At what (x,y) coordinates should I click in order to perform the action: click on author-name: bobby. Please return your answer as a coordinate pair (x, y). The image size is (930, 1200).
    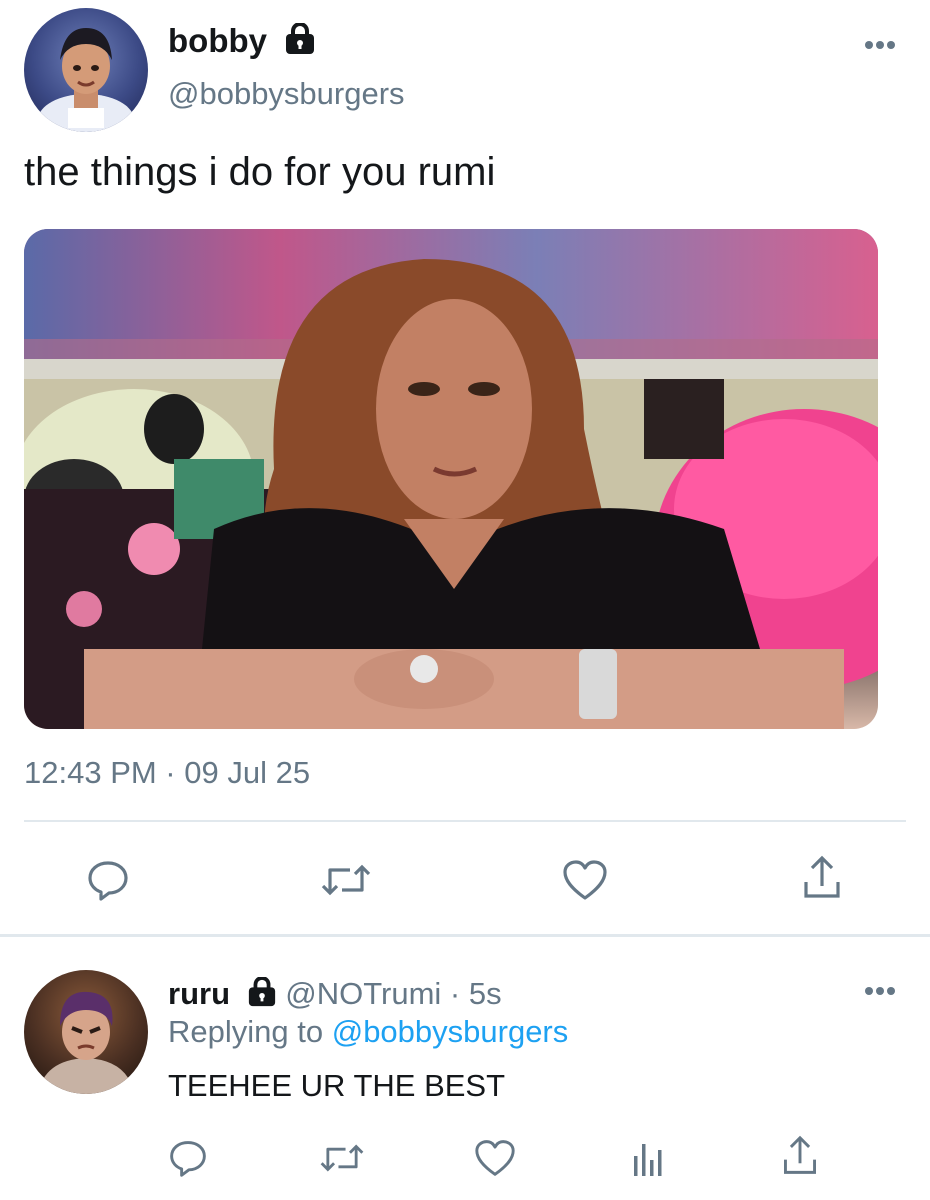
    Looking at the image, I should click on (242, 42).